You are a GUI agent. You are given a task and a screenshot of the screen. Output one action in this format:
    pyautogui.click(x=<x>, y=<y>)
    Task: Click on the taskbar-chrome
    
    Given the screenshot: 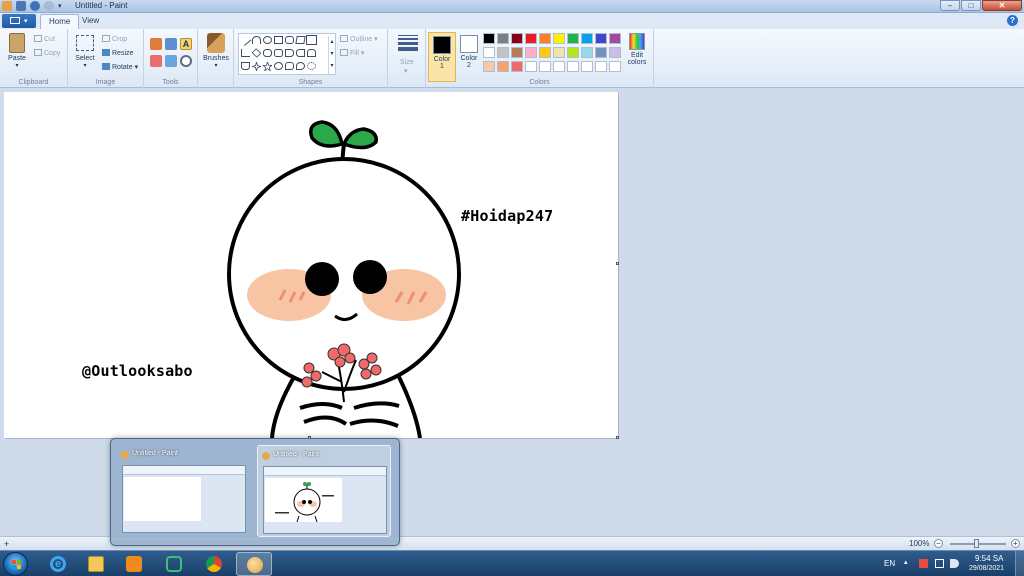 What is the action you would take?
    pyautogui.click(x=214, y=564)
    